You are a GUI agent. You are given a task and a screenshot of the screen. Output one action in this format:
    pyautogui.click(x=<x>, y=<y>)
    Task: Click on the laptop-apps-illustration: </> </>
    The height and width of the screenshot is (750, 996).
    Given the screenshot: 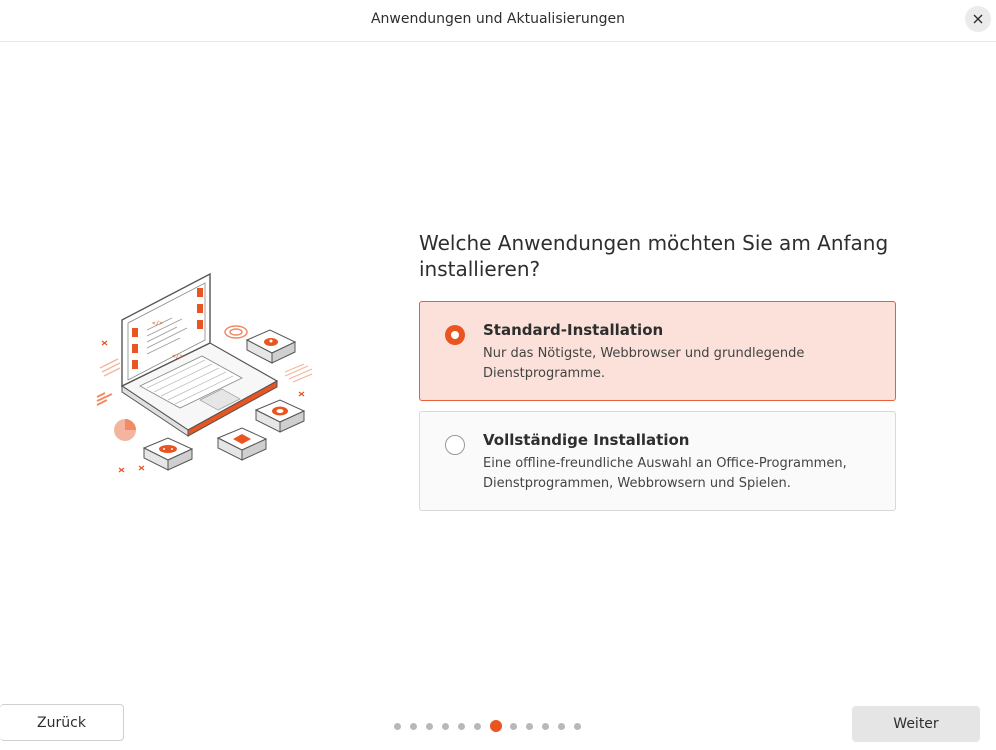 What is the action you would take?
    pyautogui.click(x=206, y=374)
    